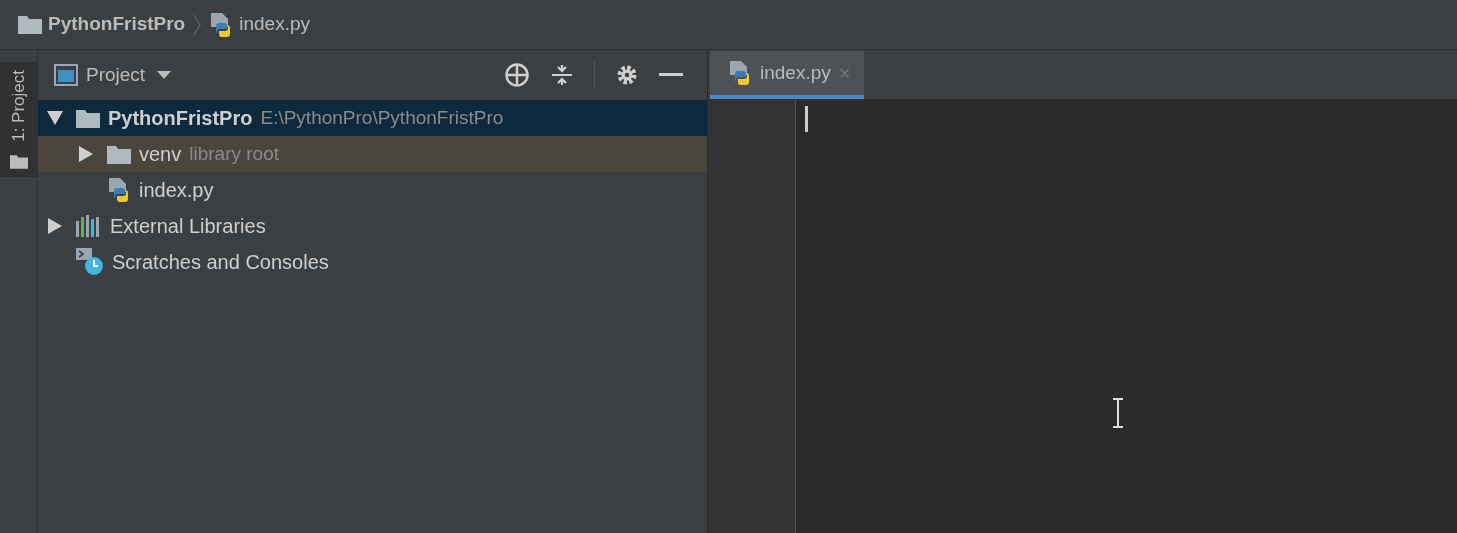 Image resolution: width=1457 pixels, height=533 pixels. I want to click on editor-tab: index.py ×, so click(787, 75).